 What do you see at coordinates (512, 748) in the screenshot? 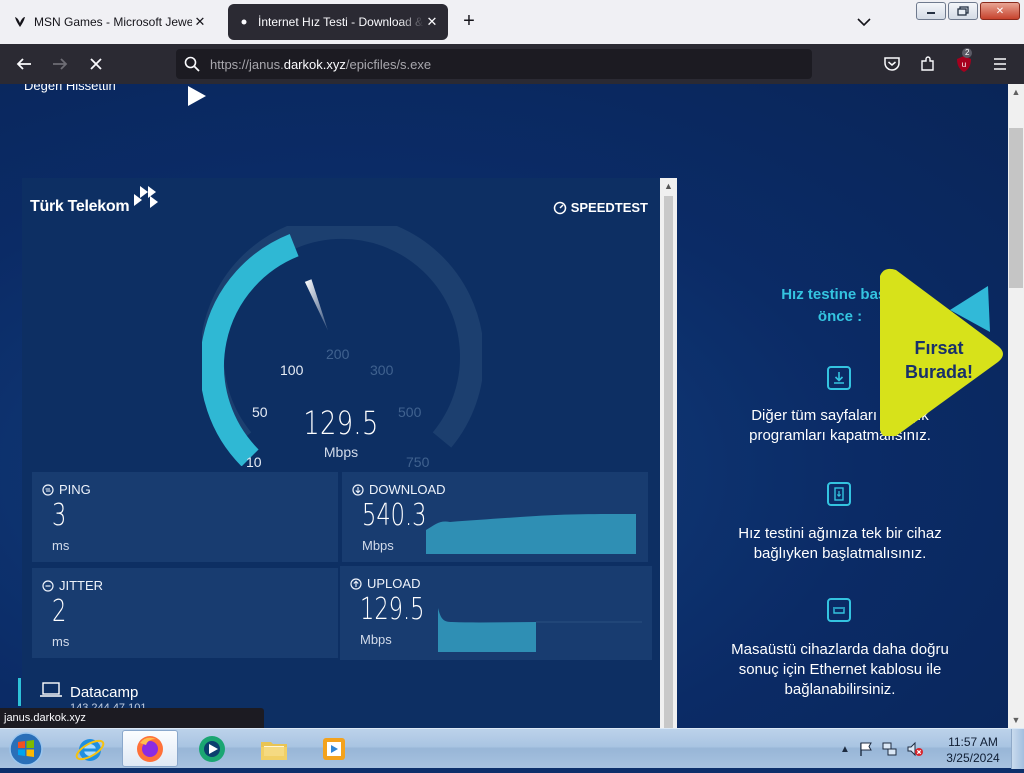
I see `taskbar: ▲ 11:57 AM 3/25/2024` at bounding box center [512, 748].